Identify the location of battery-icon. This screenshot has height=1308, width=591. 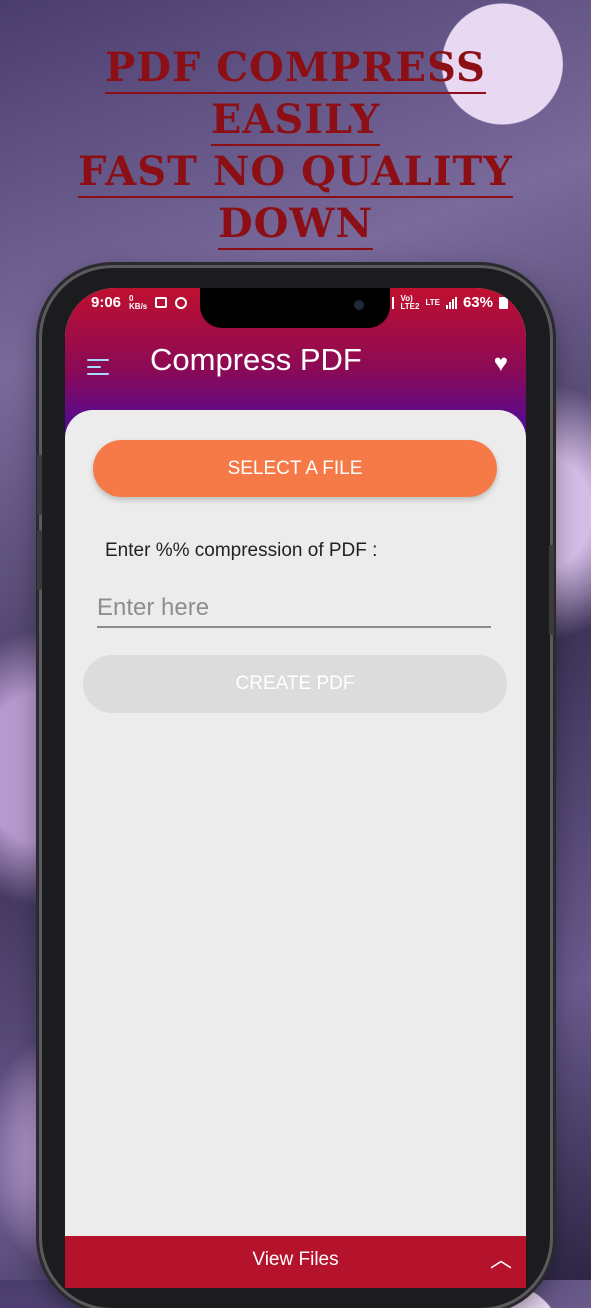
(503, 302).